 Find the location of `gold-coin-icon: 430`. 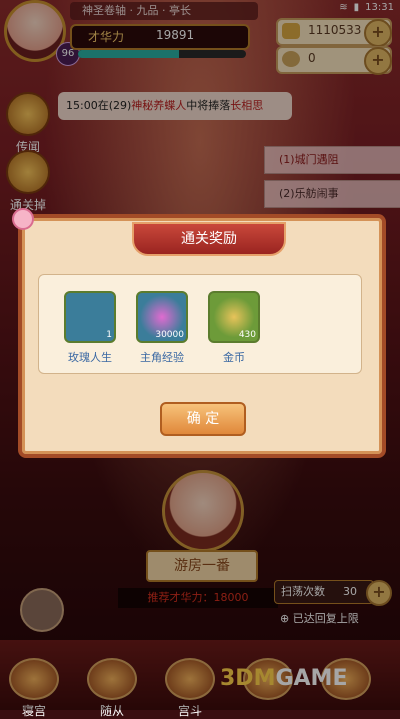

gold-coin-icon: 430 is located at coordinates (234, 317).